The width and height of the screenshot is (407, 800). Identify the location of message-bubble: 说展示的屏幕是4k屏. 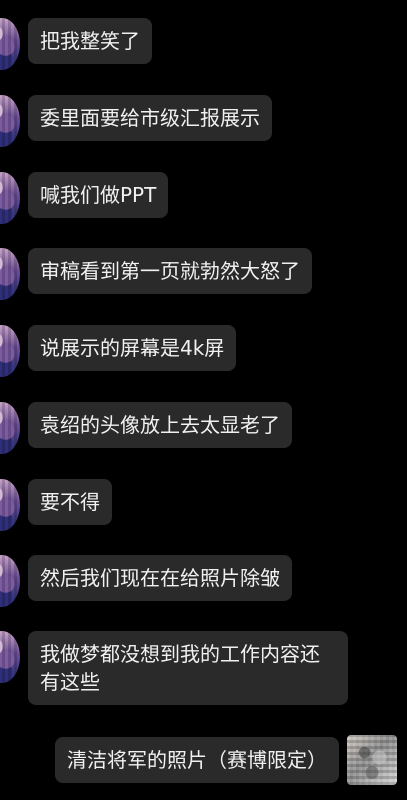
(132, 348).